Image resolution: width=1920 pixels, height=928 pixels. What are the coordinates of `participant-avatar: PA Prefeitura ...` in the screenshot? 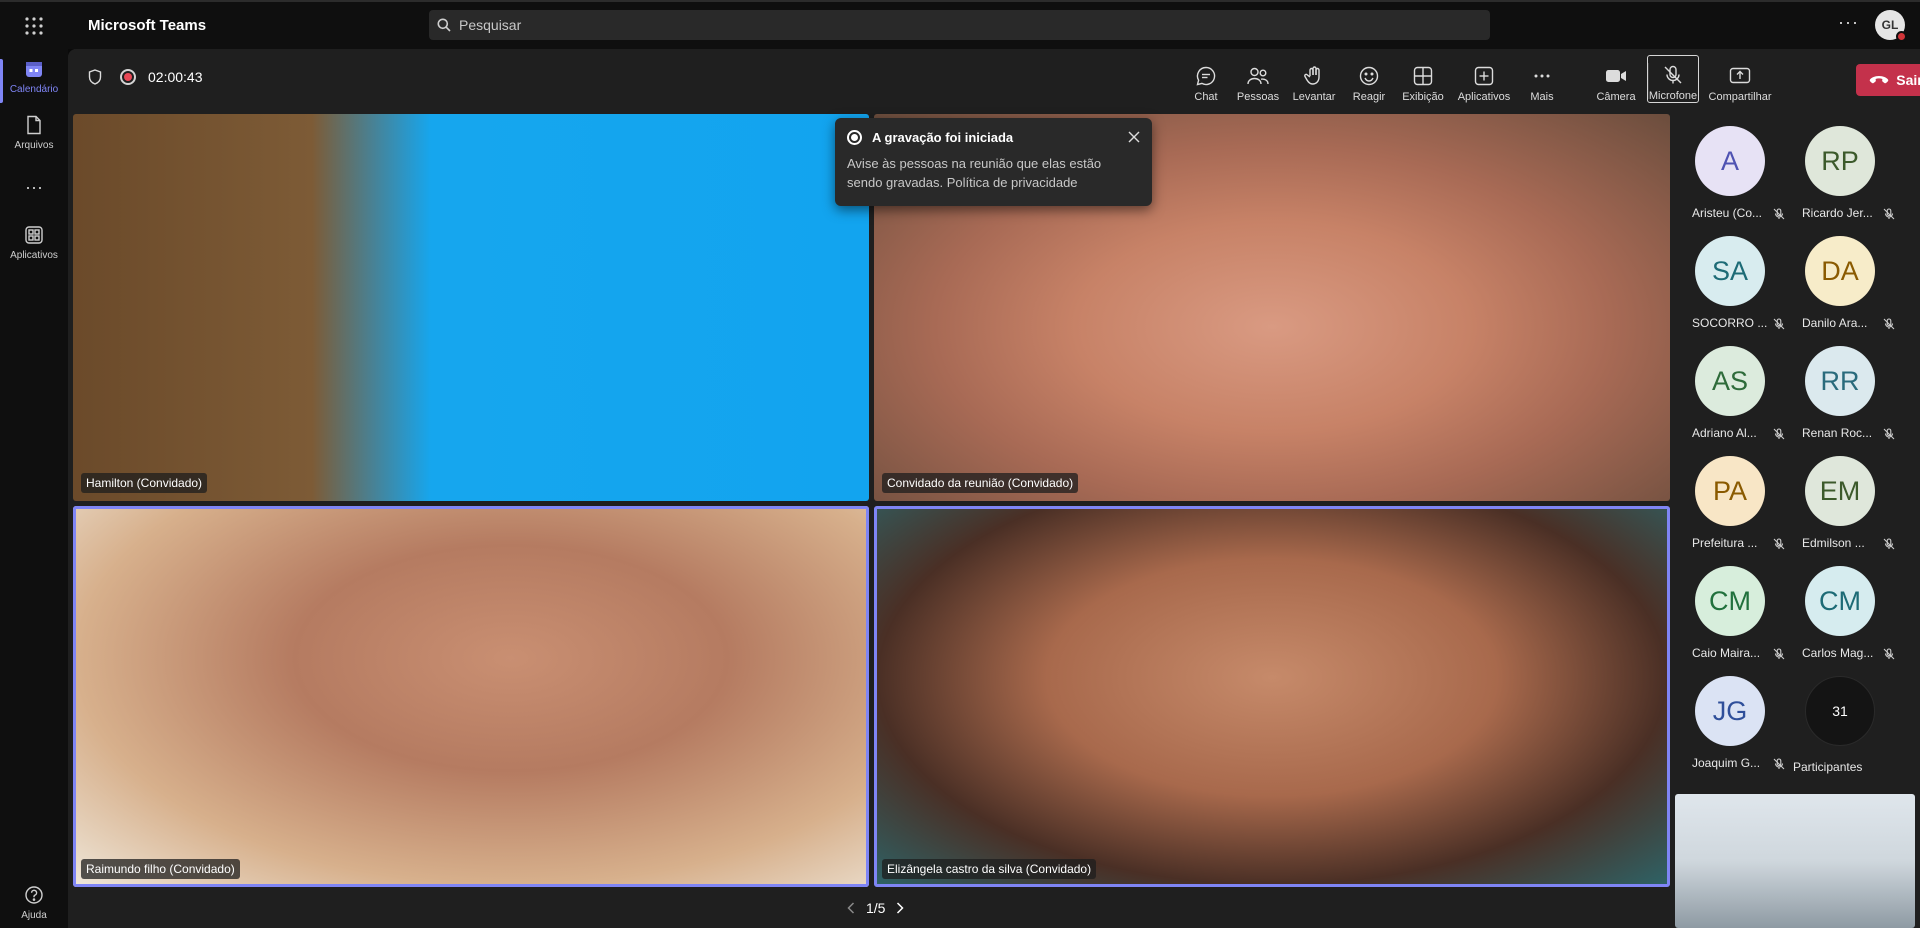 It's located at (1730, 497).